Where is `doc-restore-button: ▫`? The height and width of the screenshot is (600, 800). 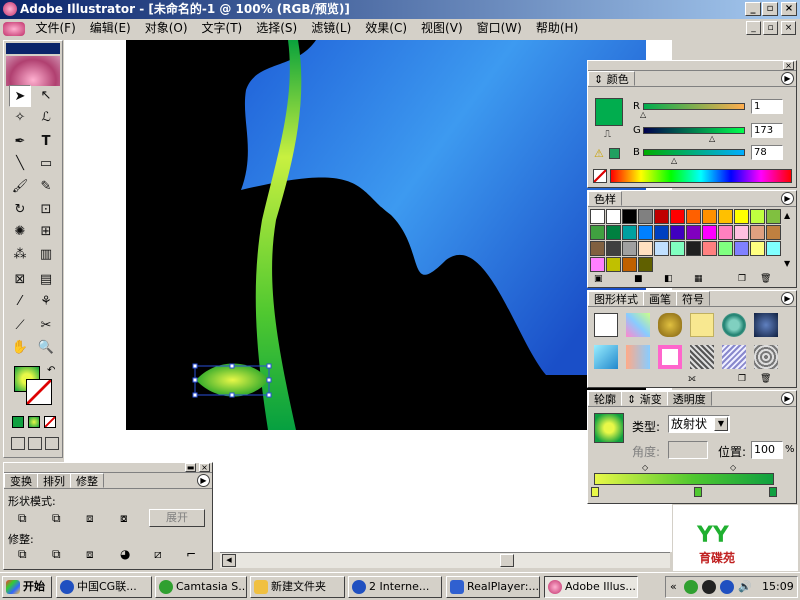 doc-restore-button: ▫ is located at coordinates (770, 28).